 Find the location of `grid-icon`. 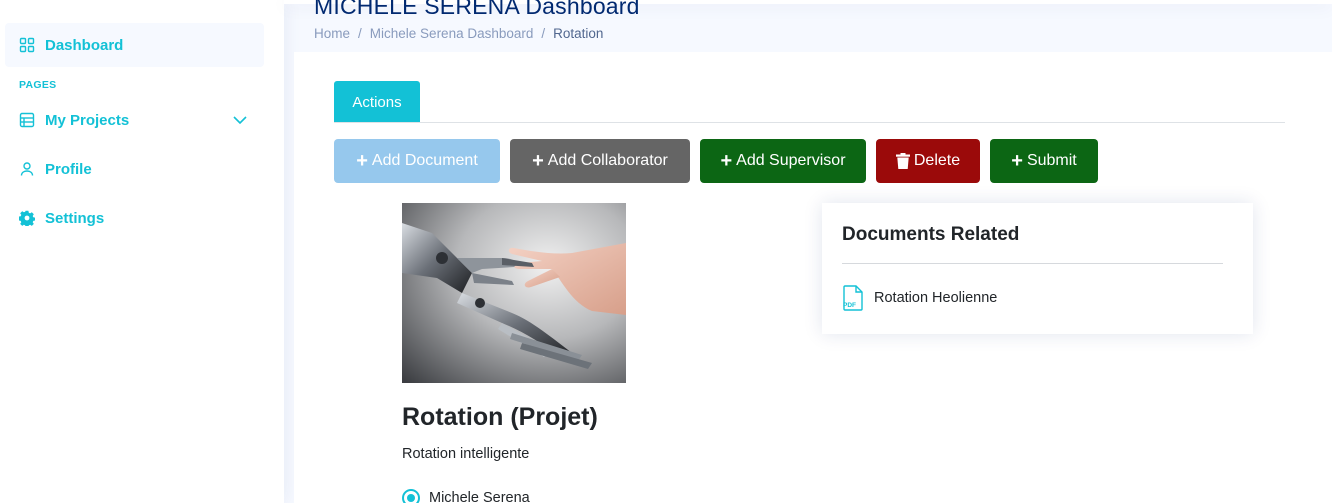

grid-icon is located at coordinates (27, 45).